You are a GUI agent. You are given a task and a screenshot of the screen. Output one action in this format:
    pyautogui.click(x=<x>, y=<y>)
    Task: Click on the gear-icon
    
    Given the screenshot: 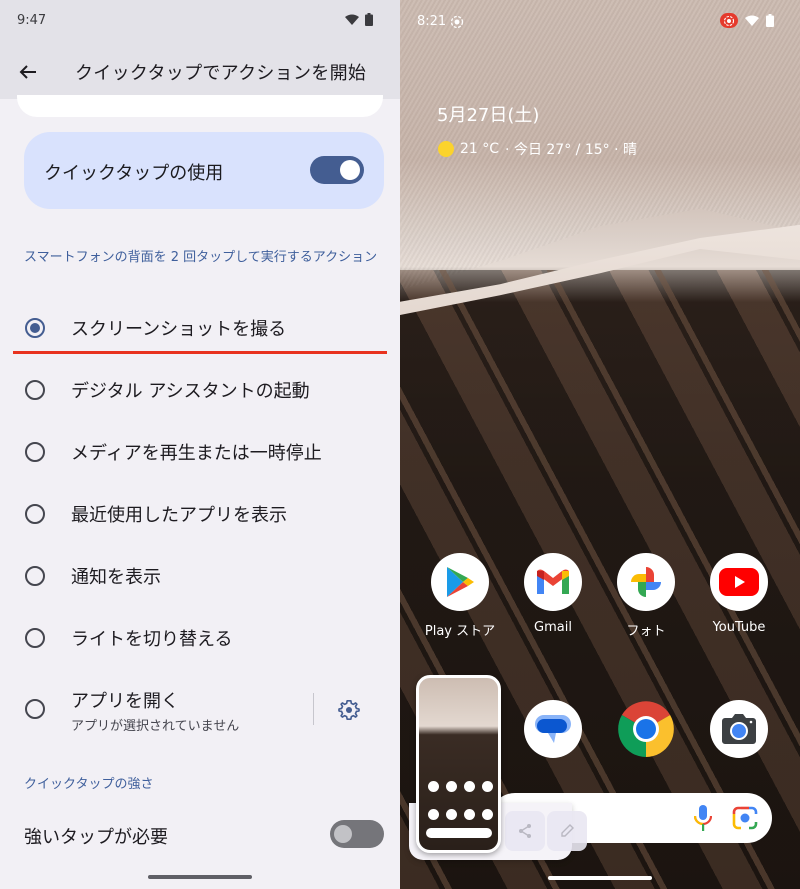 What is the action you would take?
    pyautogui.click(x=349, y=710)
    